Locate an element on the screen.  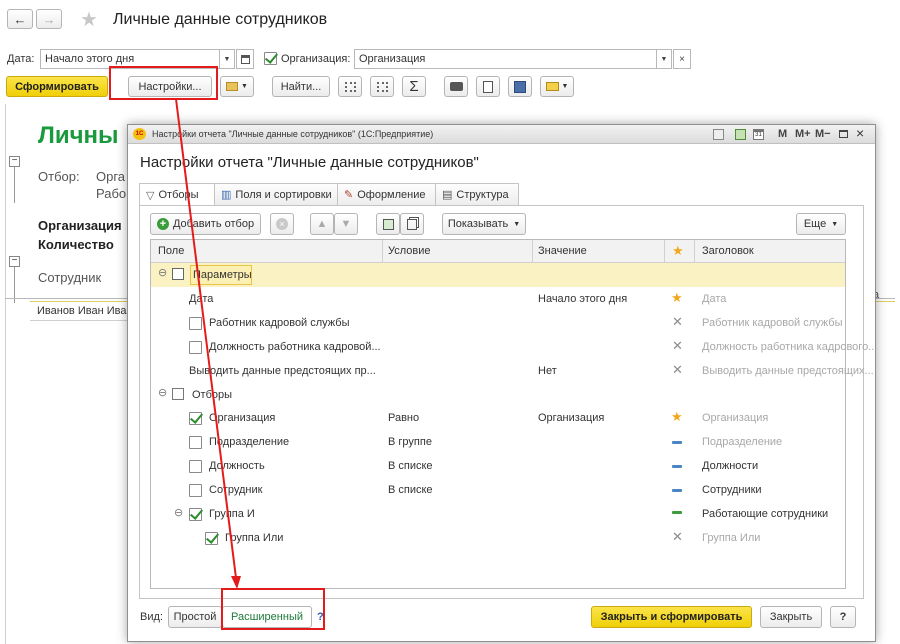
generate-button: Сформировать is located at coordinates (57, 86).